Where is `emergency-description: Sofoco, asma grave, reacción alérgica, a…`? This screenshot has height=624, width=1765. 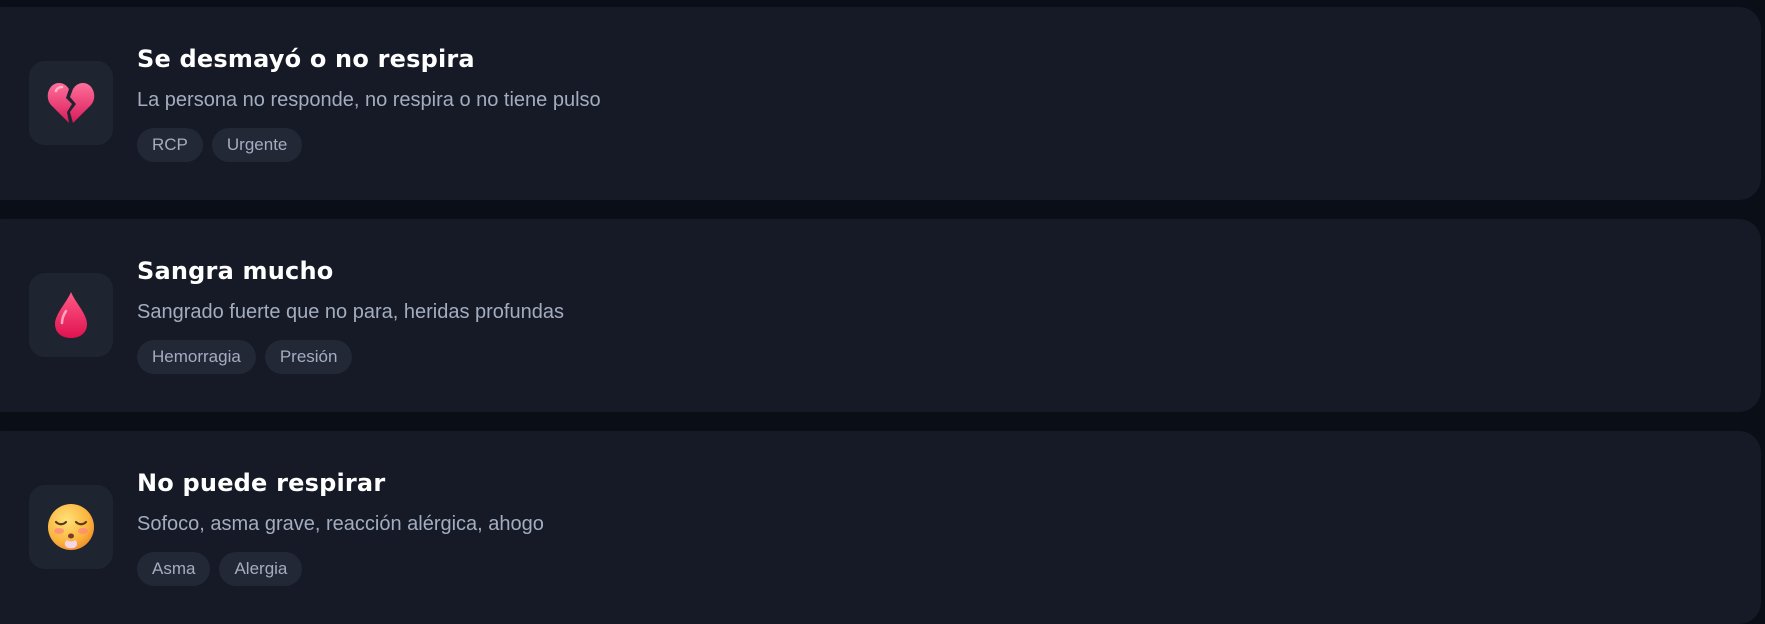 emergency-description: Sofoco, asma grave, reacción alérgica, a… is located at coordinates (340, 524).